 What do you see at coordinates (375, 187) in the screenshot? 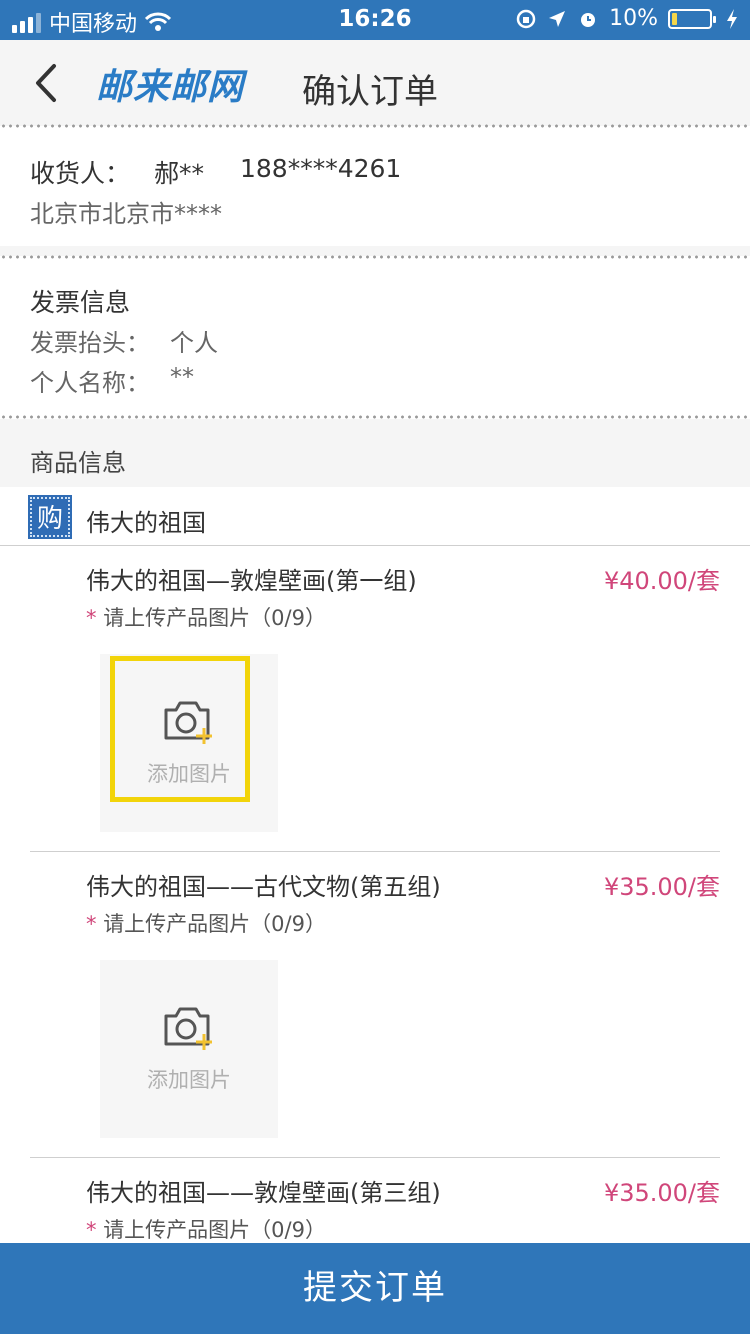
I see `address-card: 收货人： 郝** 188****4261 北京市北京市****` at bounding box center [375, 187].